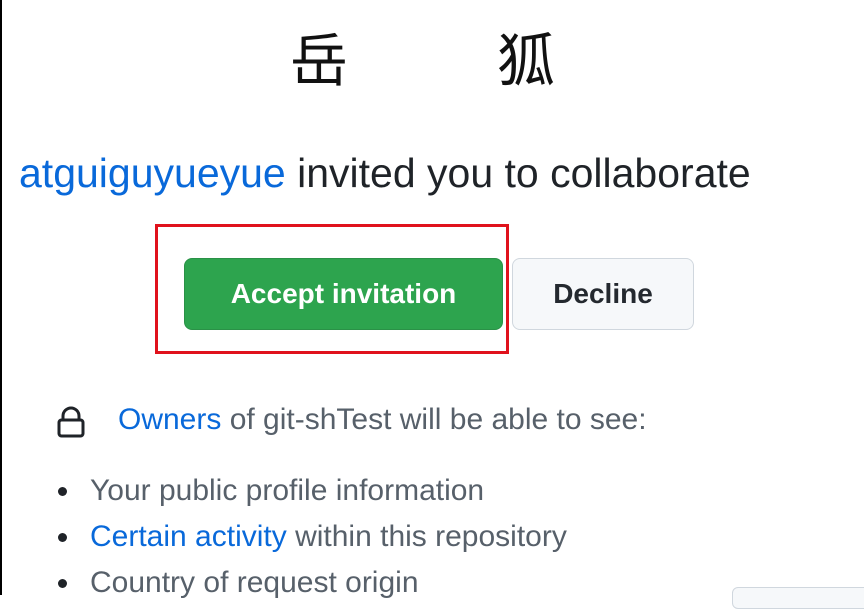  What do you see at coordinates (526, 61) in the screenshot?
I see `owner-name-char-2: 狐` at bounding box center [526, 61].